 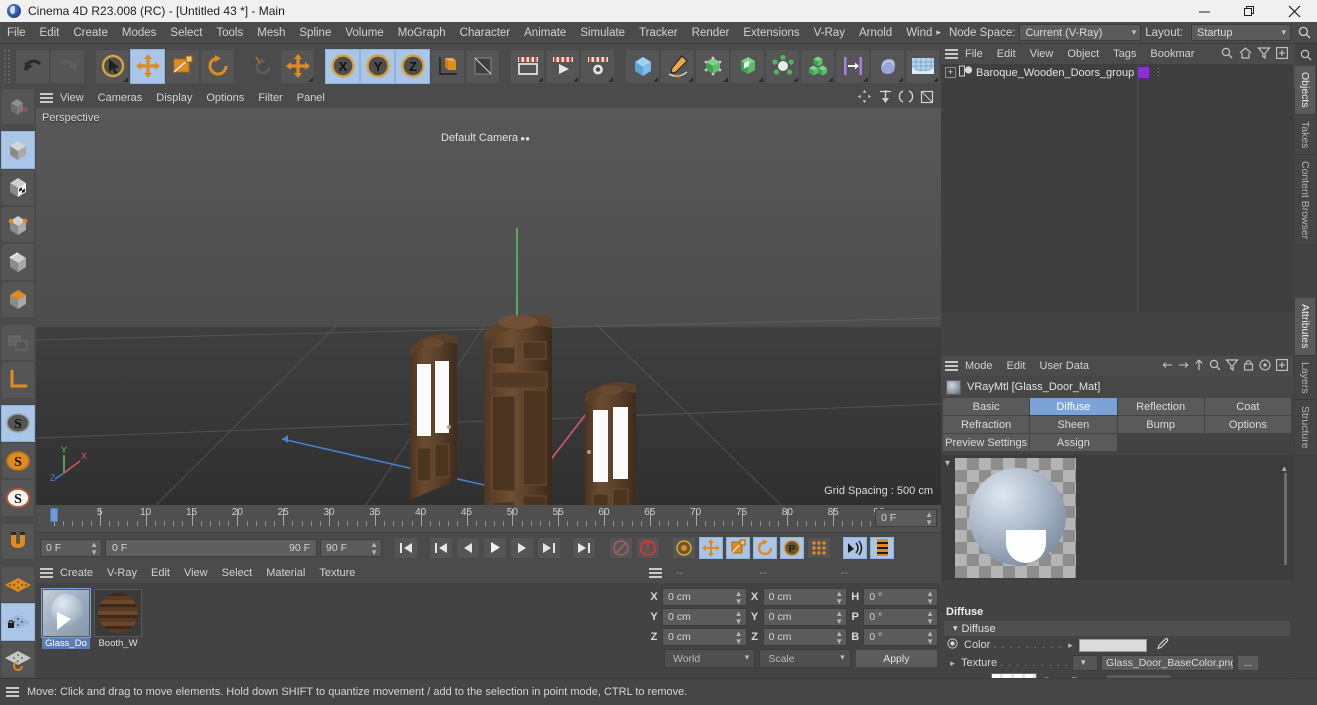 What do you see at coordinates (817, 66) in the screenshot?
I see `mograph-cloner-icon` at bounding box center [817, 66].